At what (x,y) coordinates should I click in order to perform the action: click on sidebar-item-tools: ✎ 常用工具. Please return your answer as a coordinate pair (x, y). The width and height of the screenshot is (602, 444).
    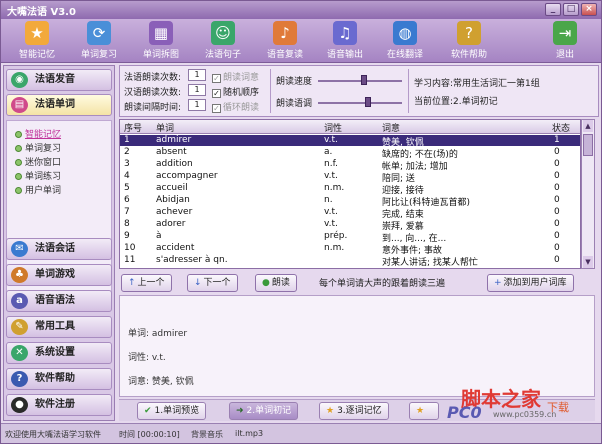
    Looking at the image, I should click on (59, 327).